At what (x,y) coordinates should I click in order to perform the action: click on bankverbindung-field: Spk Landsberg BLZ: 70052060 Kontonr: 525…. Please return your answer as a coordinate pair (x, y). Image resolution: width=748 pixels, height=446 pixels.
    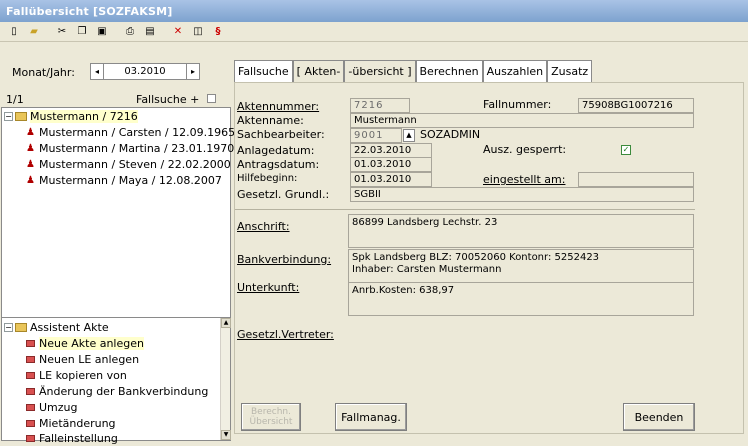
    Looking at the image, I should click on (521, 266).